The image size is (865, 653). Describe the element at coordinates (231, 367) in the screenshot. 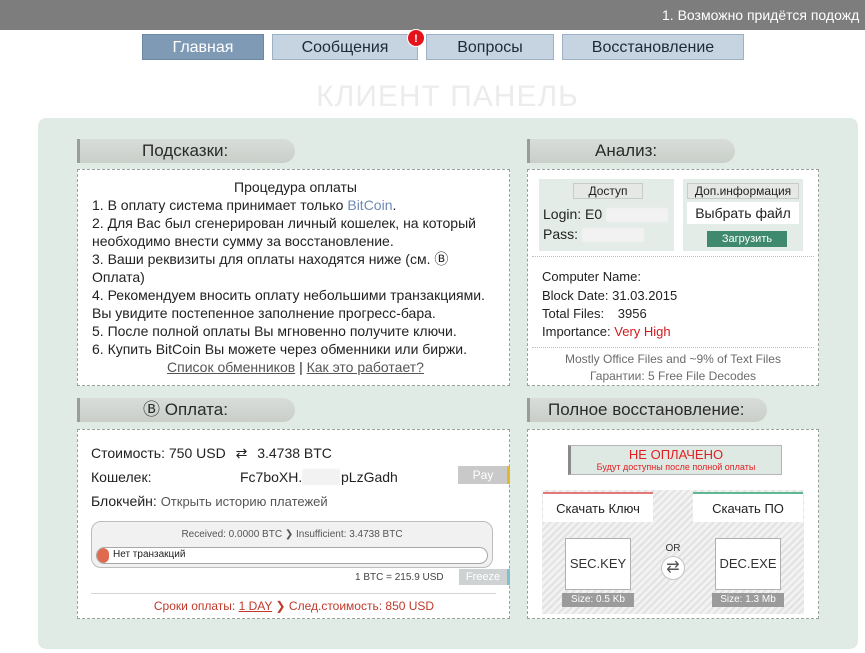

I see `exchangers-link: Список обменников` at that location.